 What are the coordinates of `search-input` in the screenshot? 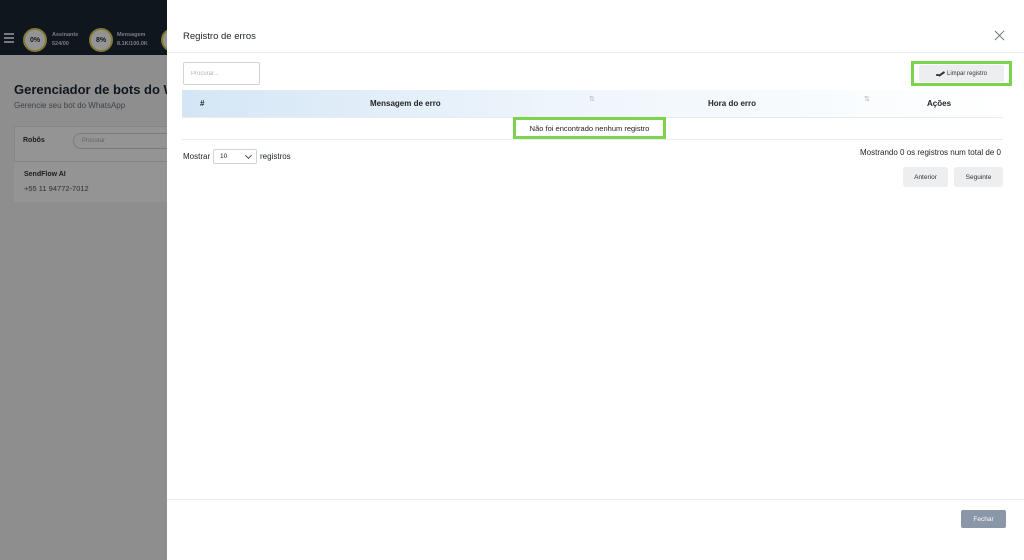 It's located at (221, 73).